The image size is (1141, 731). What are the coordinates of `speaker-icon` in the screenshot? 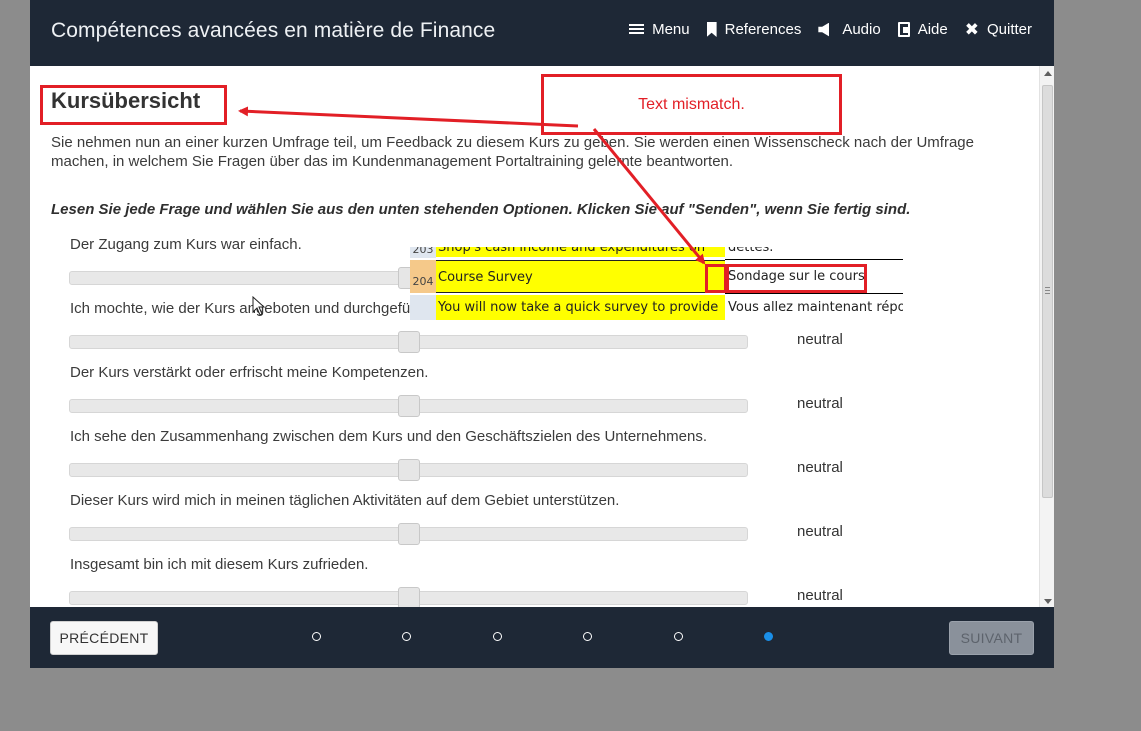 It's located at (824, 29).